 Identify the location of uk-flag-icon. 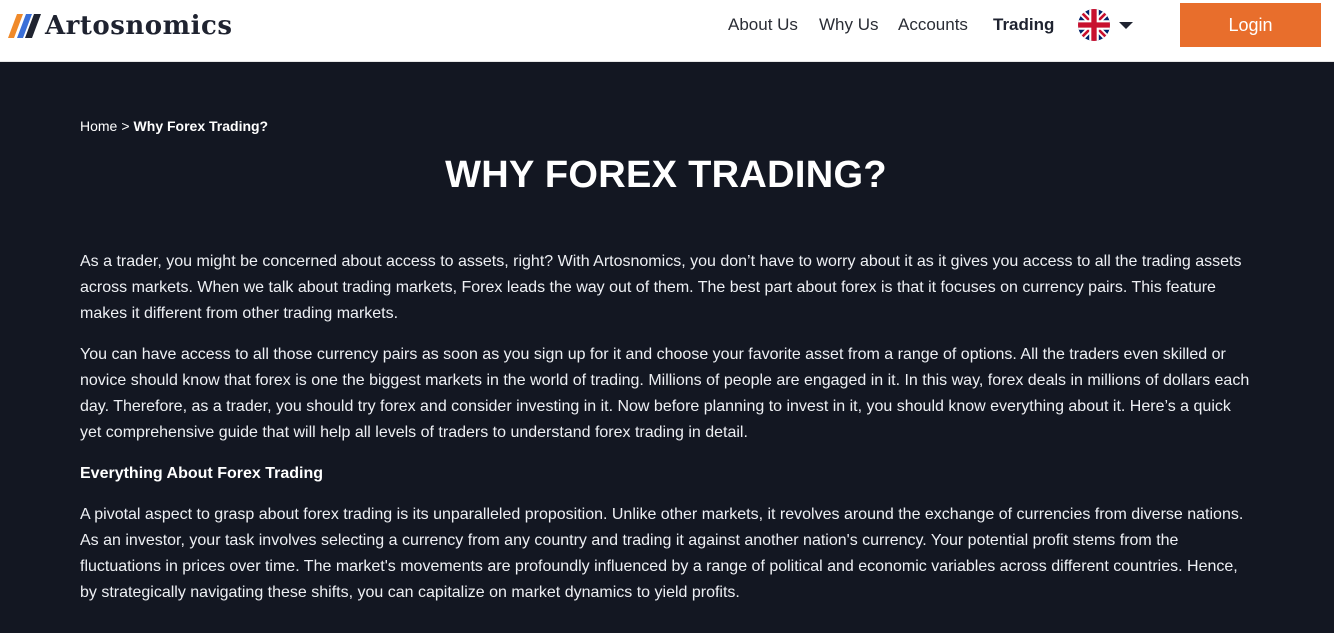
(1094, 25).